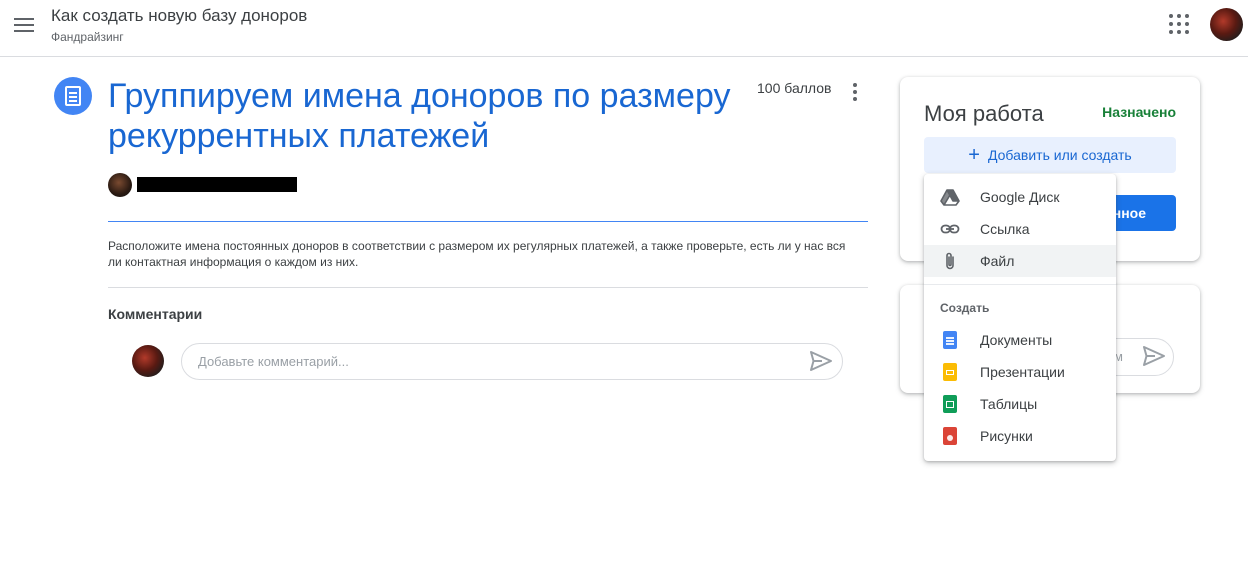 This screenshot has height=570, width=1248. I want to click on menu-item-file: Файл, so click(1020, 261).